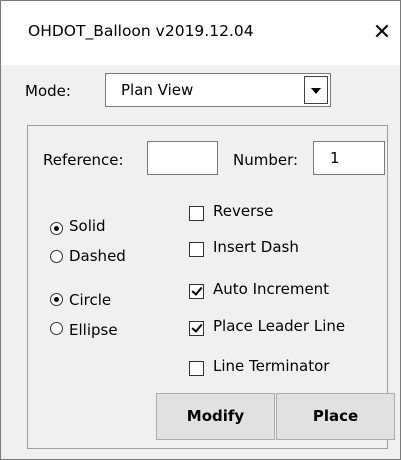  I want to click on reference-input, so click(182, 158).